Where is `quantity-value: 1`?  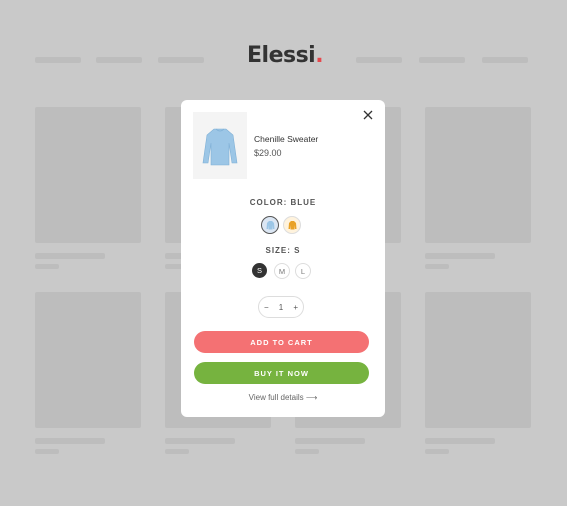
quantity-value: 1 is located at coordinates (281, 307).